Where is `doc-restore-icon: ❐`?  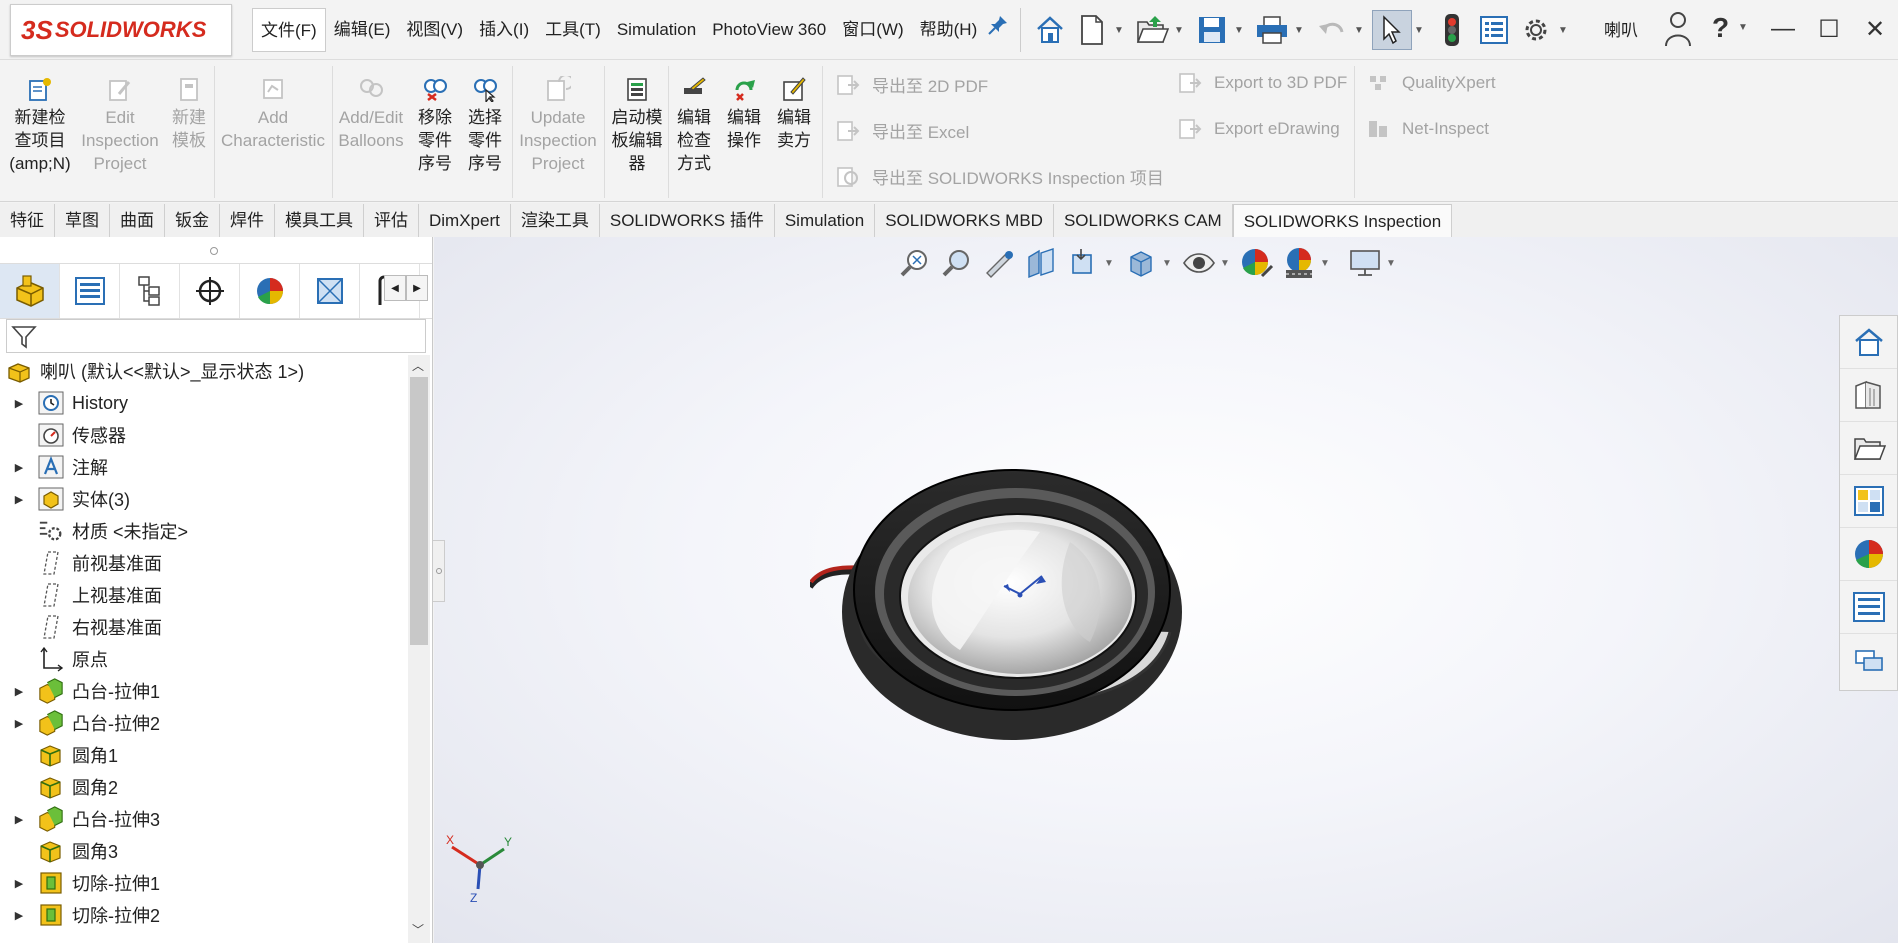 doc-restore-icon: ❐ is located at coordinates (1822, 237).